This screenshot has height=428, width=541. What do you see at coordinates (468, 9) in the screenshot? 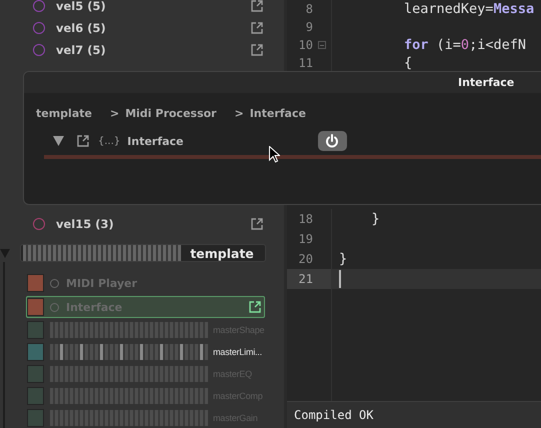
I see `code-line: learnedKey=Messa` at bounding box center [468, 9].